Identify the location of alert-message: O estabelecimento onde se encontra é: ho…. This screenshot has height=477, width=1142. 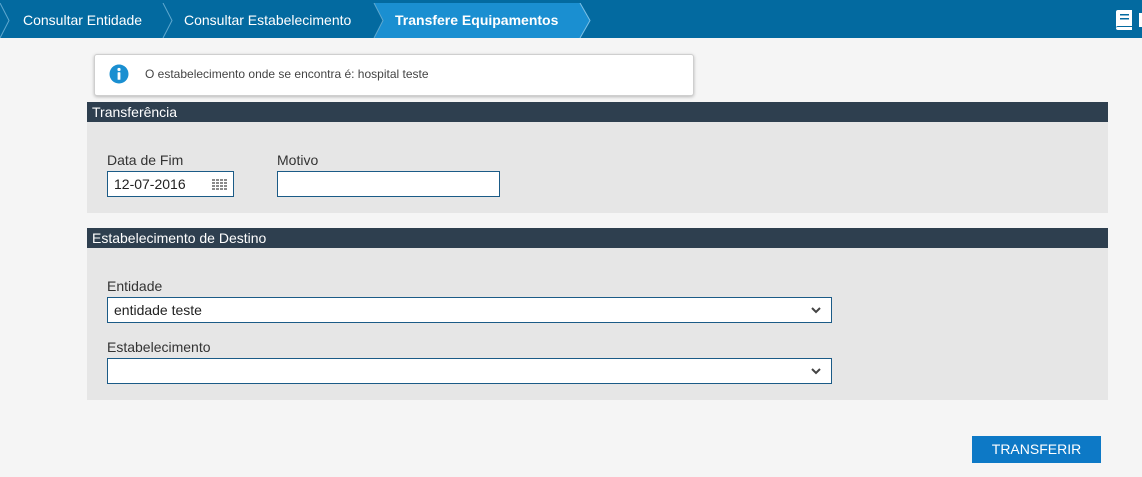
(287, 74).